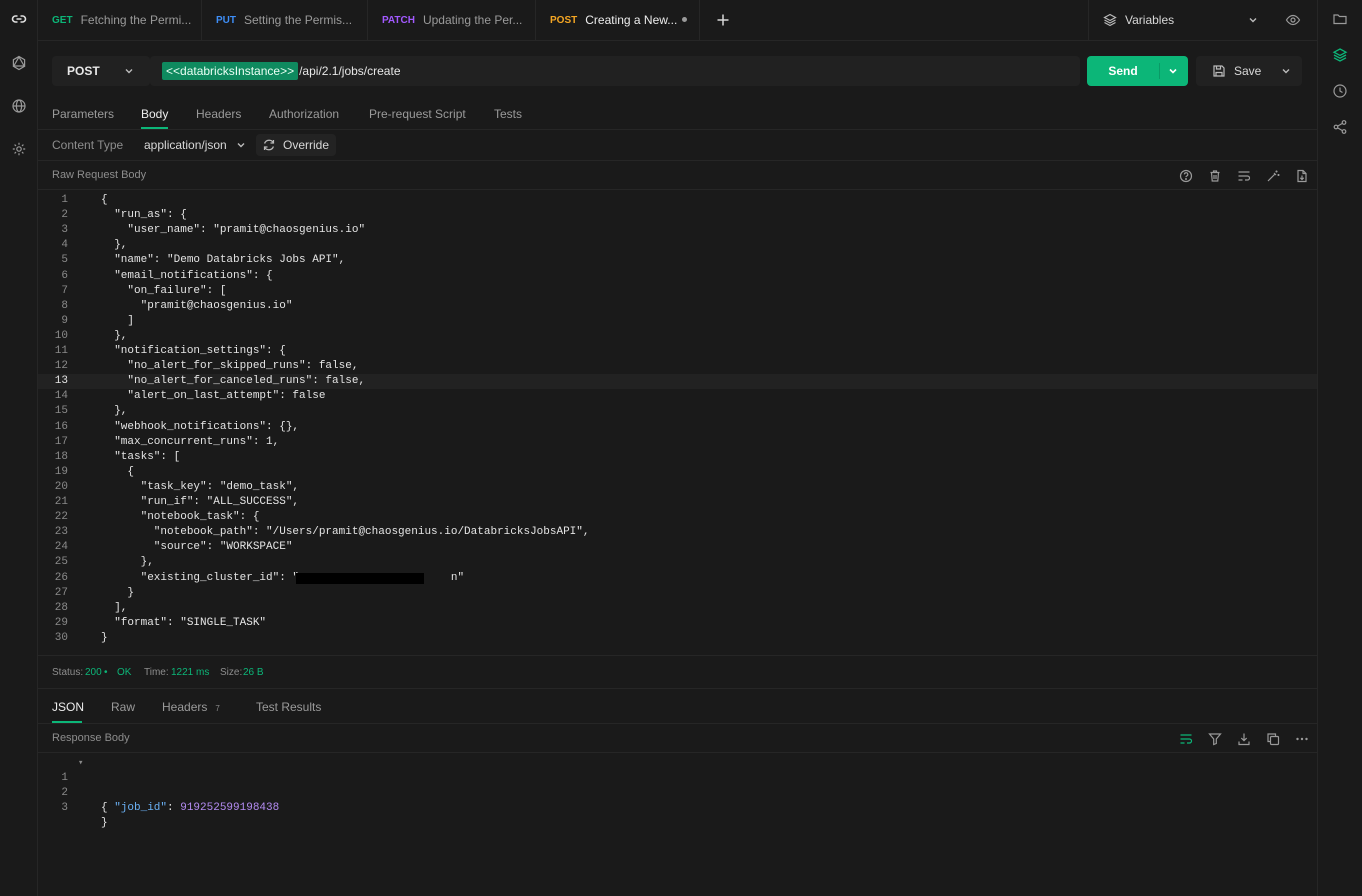 The height and width of the screenshot is (896, 1362). Describe the element at coordinates (19, 106) in the screenshot. I see `globe-icon` at that location.